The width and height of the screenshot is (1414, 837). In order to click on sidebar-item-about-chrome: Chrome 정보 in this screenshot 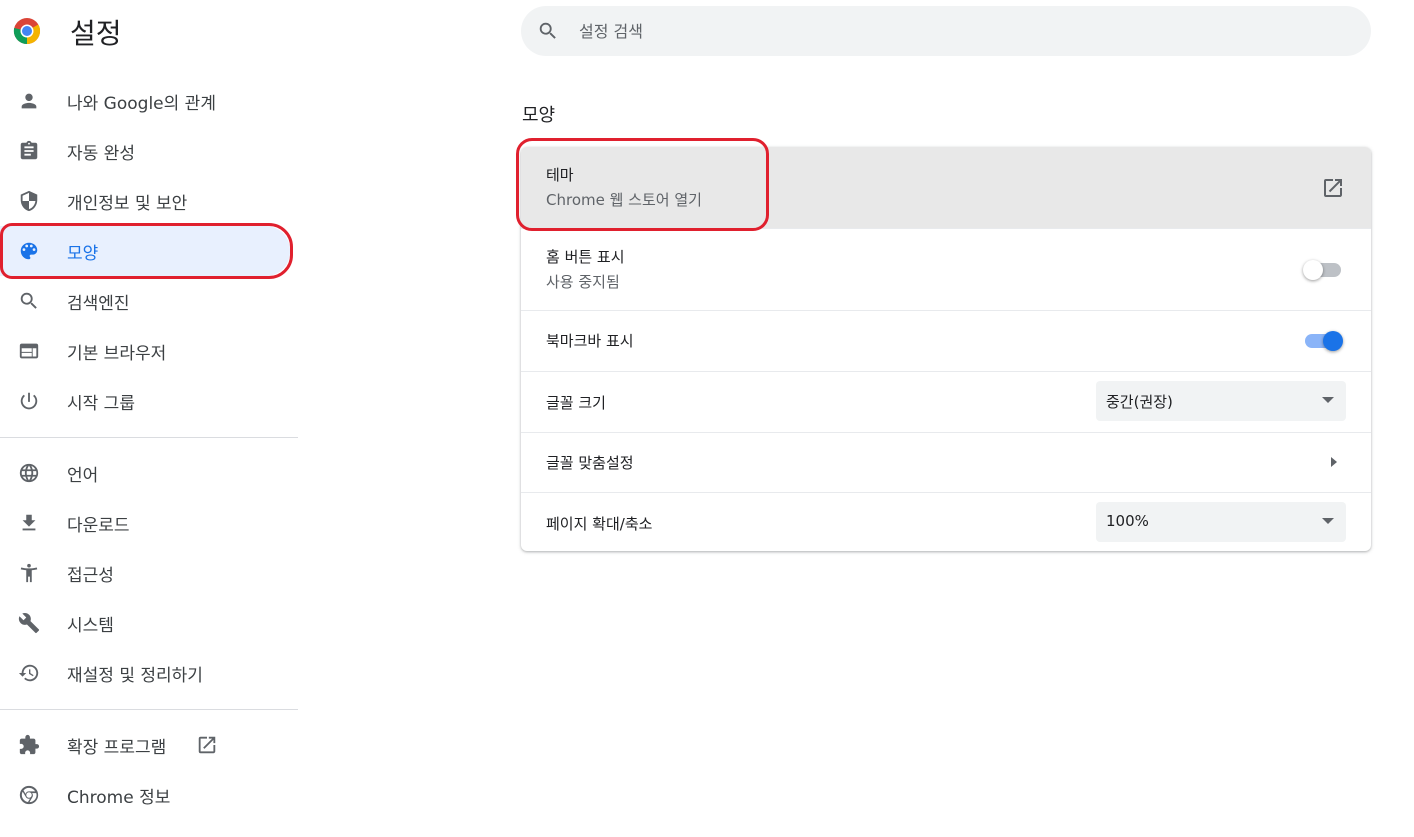, I will do `click(150, 795)`.